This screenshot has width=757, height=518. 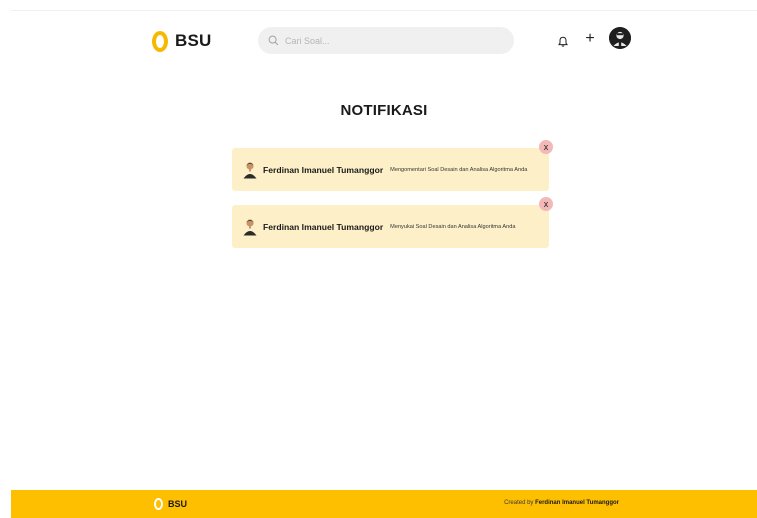 I want to click on search-input, so click(x=385, y=40).